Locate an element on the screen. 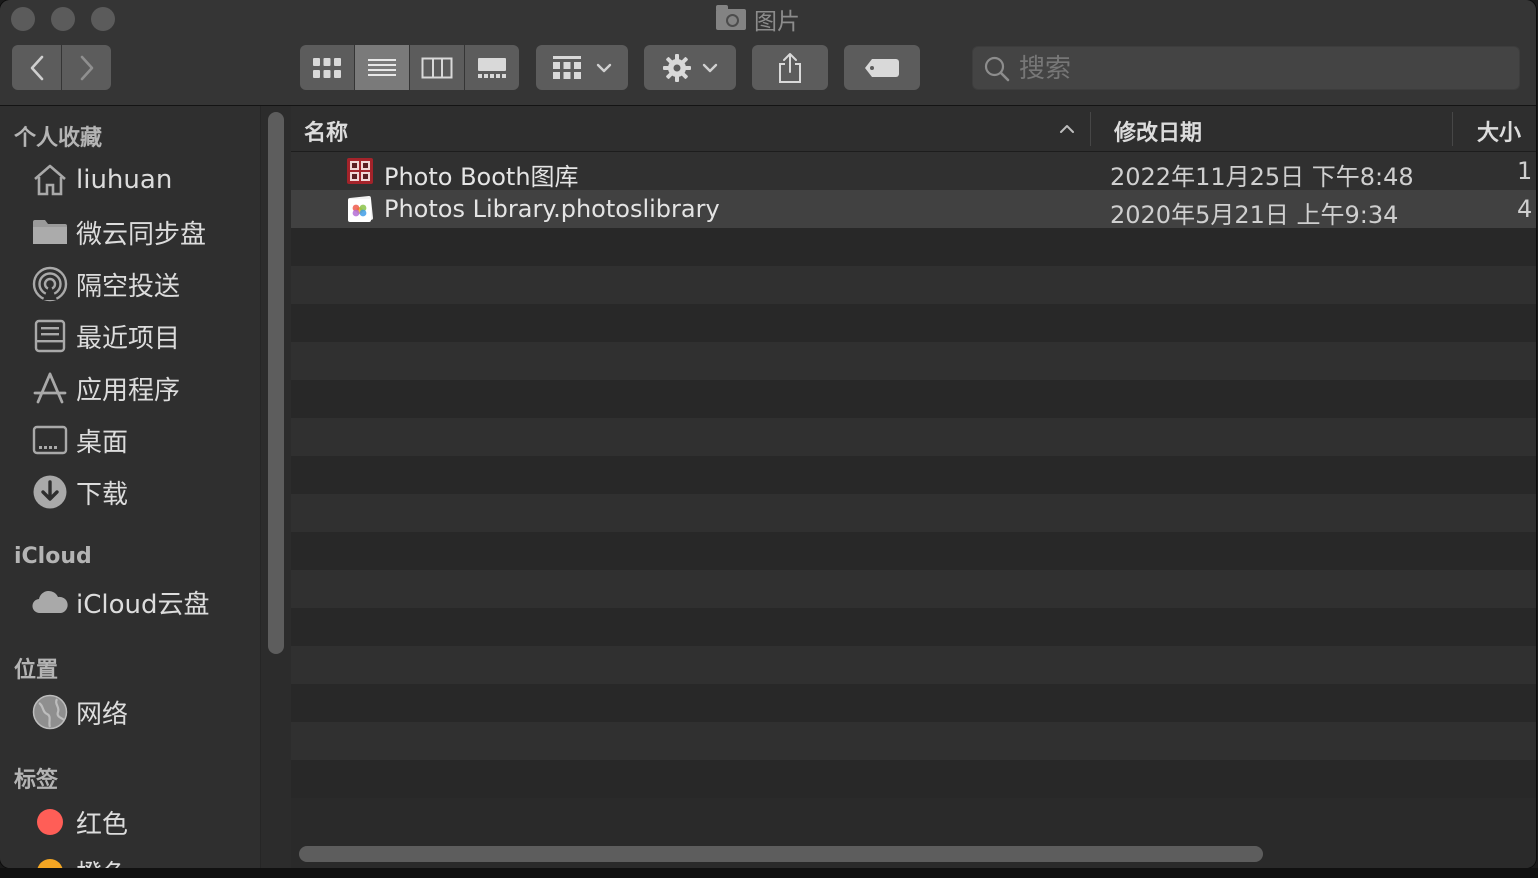  tags-section-title: 标签 is located at coordinates (36, 780).